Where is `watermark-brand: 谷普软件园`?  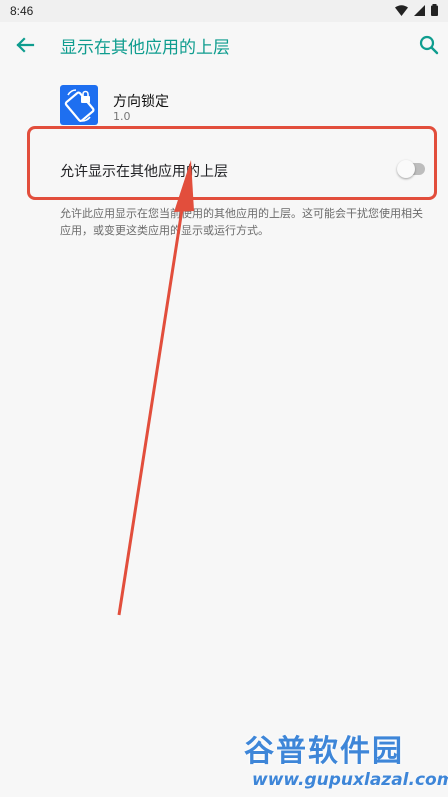 watermark-brand: 谷普软件园 is located at coordinates (324, 751).